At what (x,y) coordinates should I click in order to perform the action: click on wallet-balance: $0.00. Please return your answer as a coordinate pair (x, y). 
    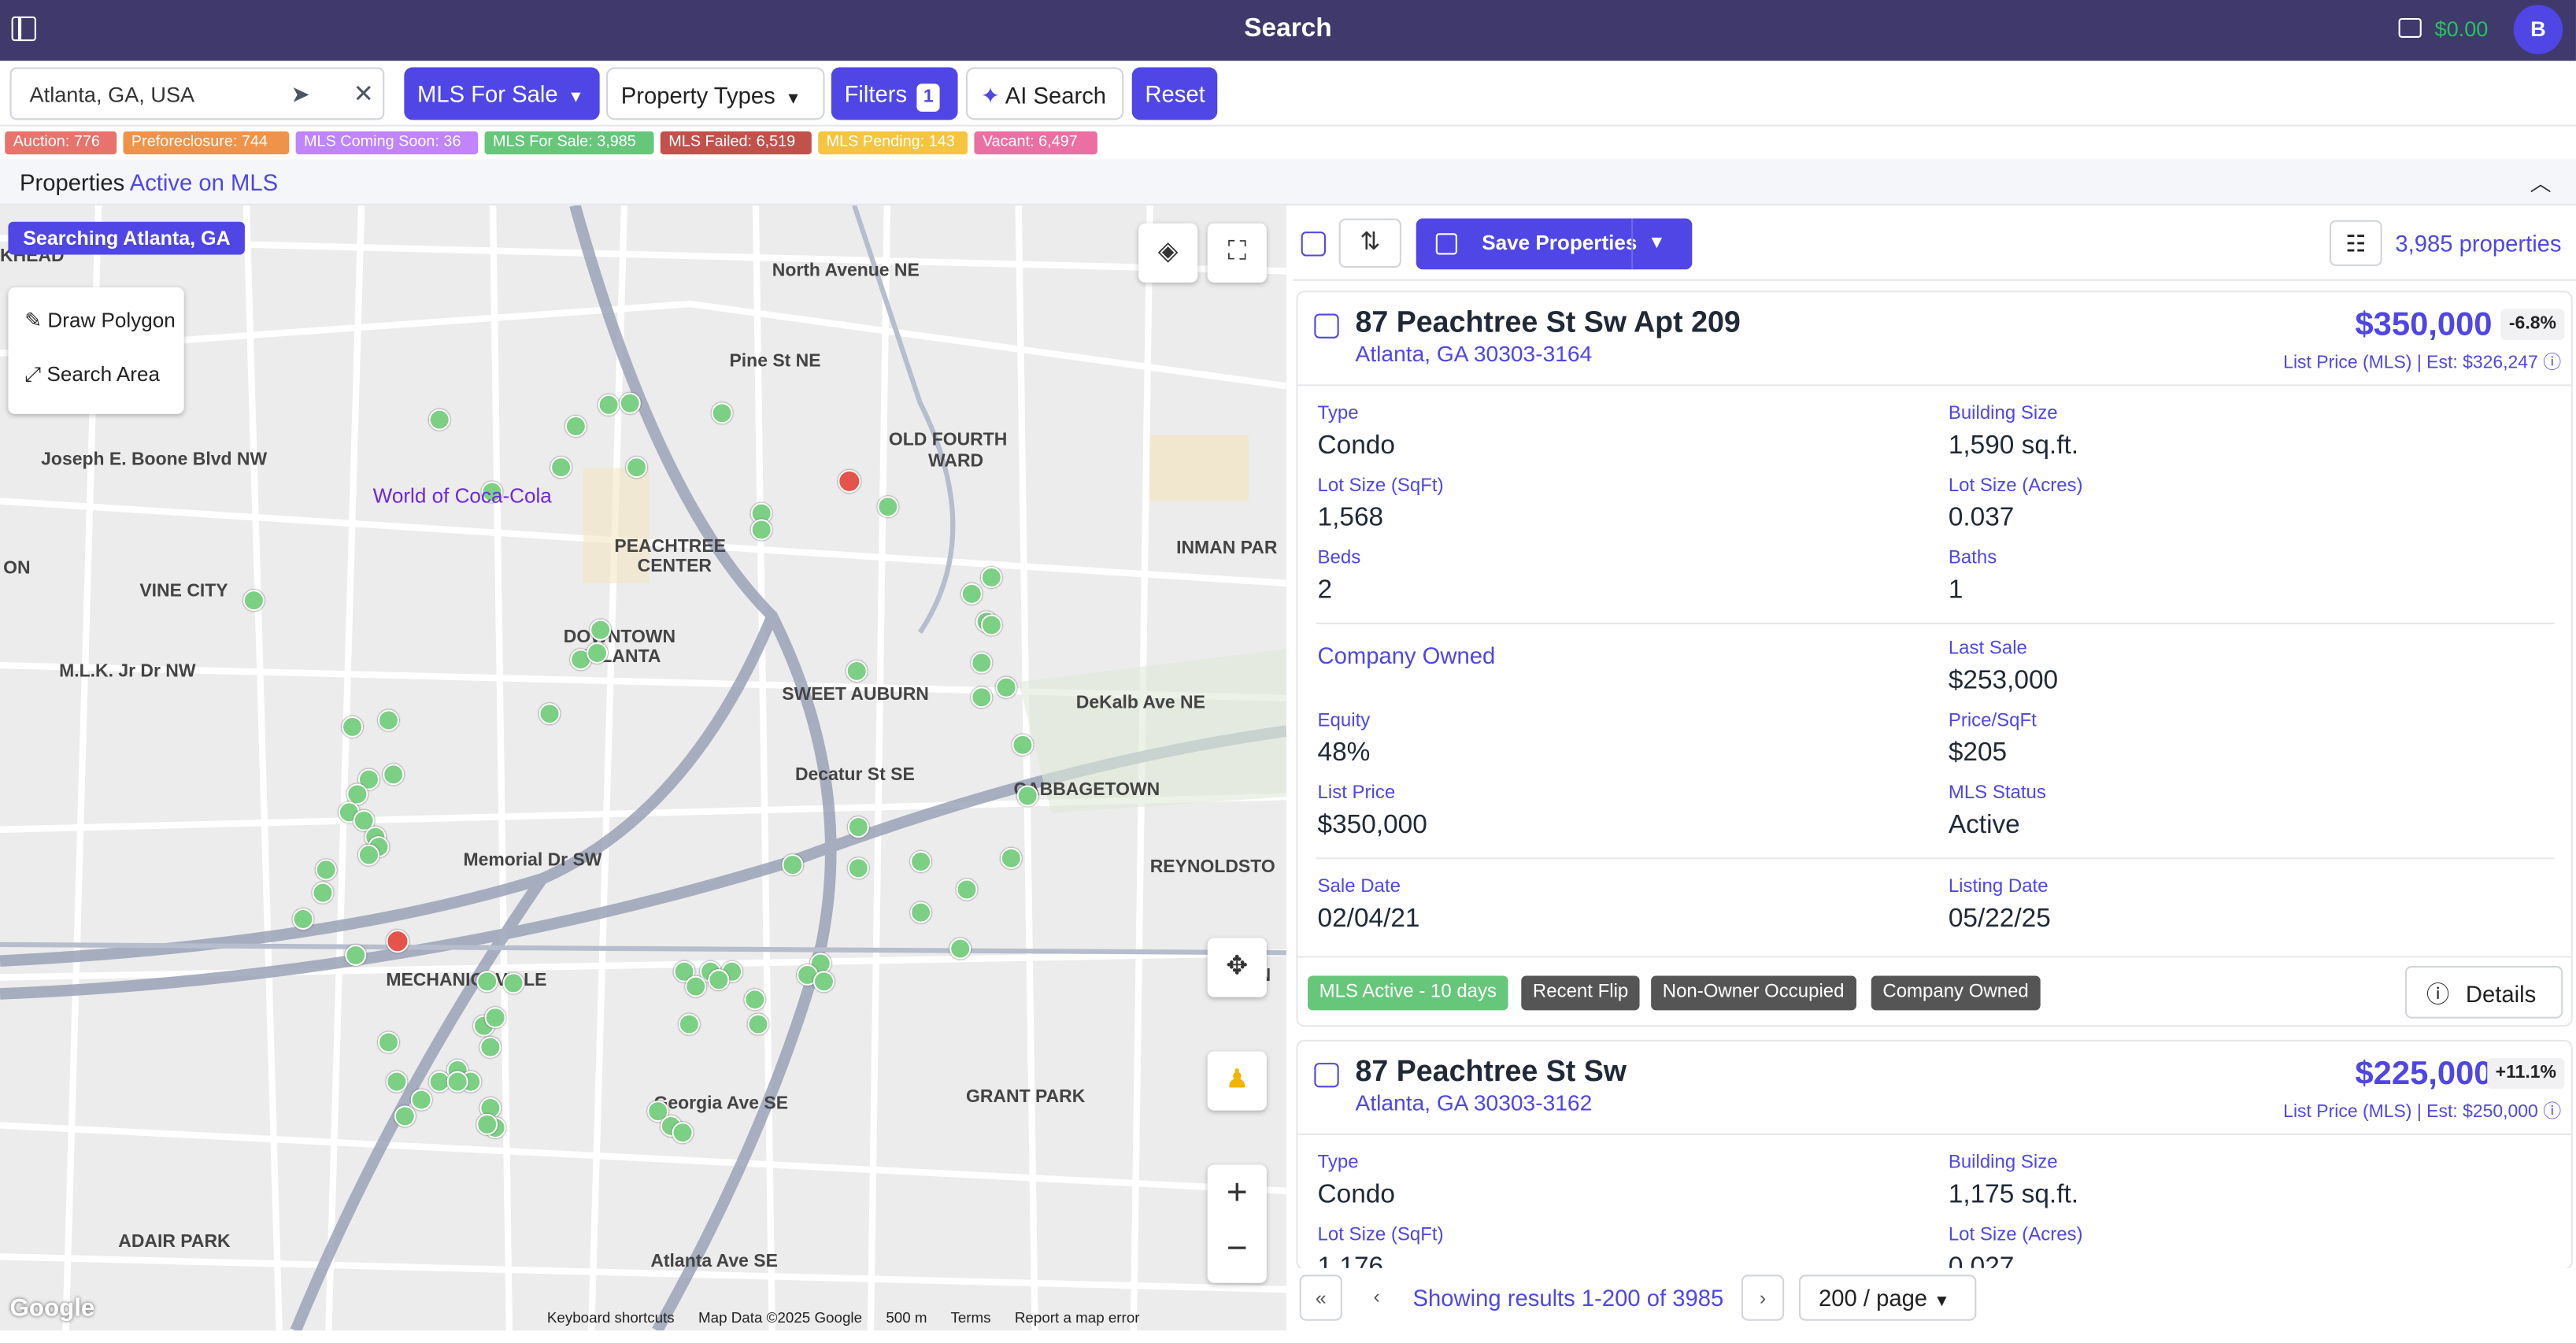
    Looking at the image, I should click on (2461, 29).